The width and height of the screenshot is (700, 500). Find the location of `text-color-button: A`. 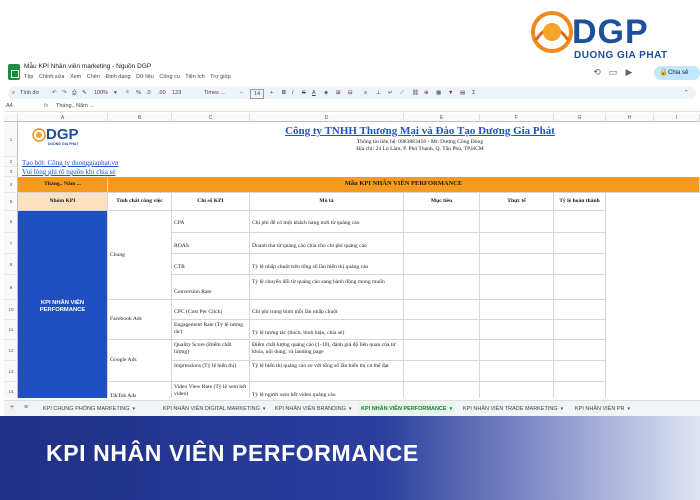

text-color-button: A is located at coordinates (314, 93).